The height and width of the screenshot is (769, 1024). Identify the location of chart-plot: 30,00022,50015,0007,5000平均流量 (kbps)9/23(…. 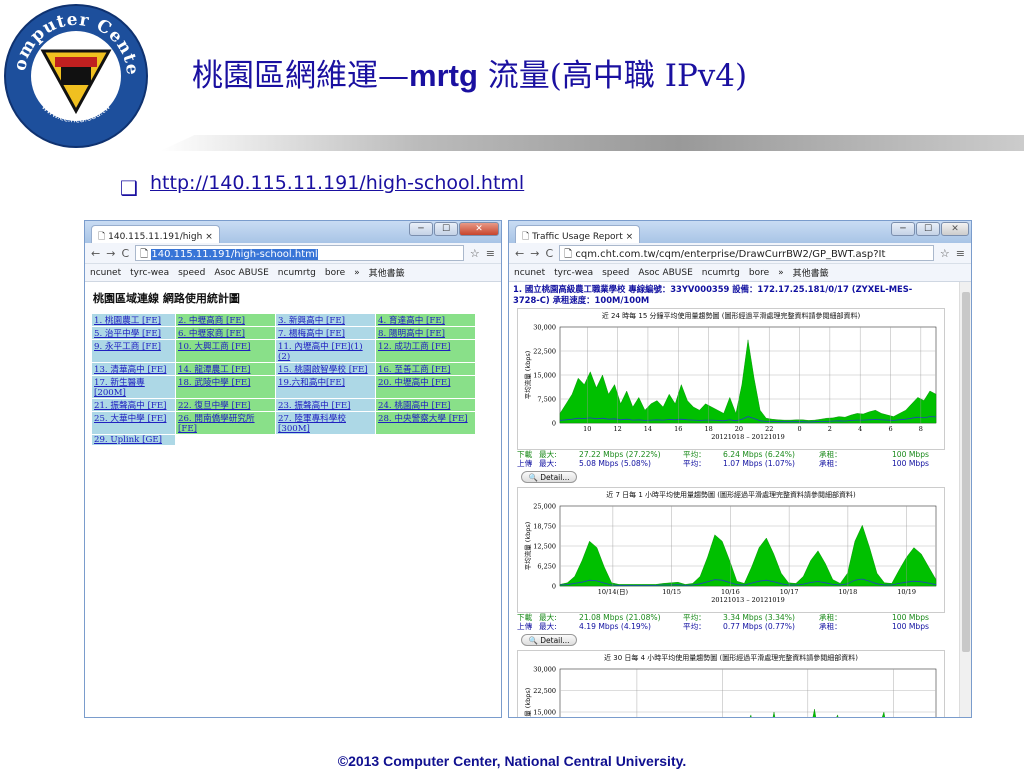
(730, 691).